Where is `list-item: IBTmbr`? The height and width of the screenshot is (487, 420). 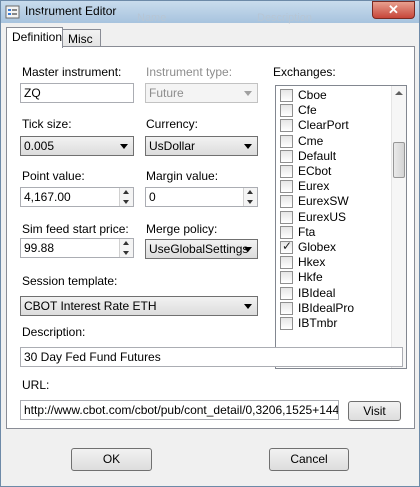 list-item: IBTmbr is located at coordinates (333, 323).